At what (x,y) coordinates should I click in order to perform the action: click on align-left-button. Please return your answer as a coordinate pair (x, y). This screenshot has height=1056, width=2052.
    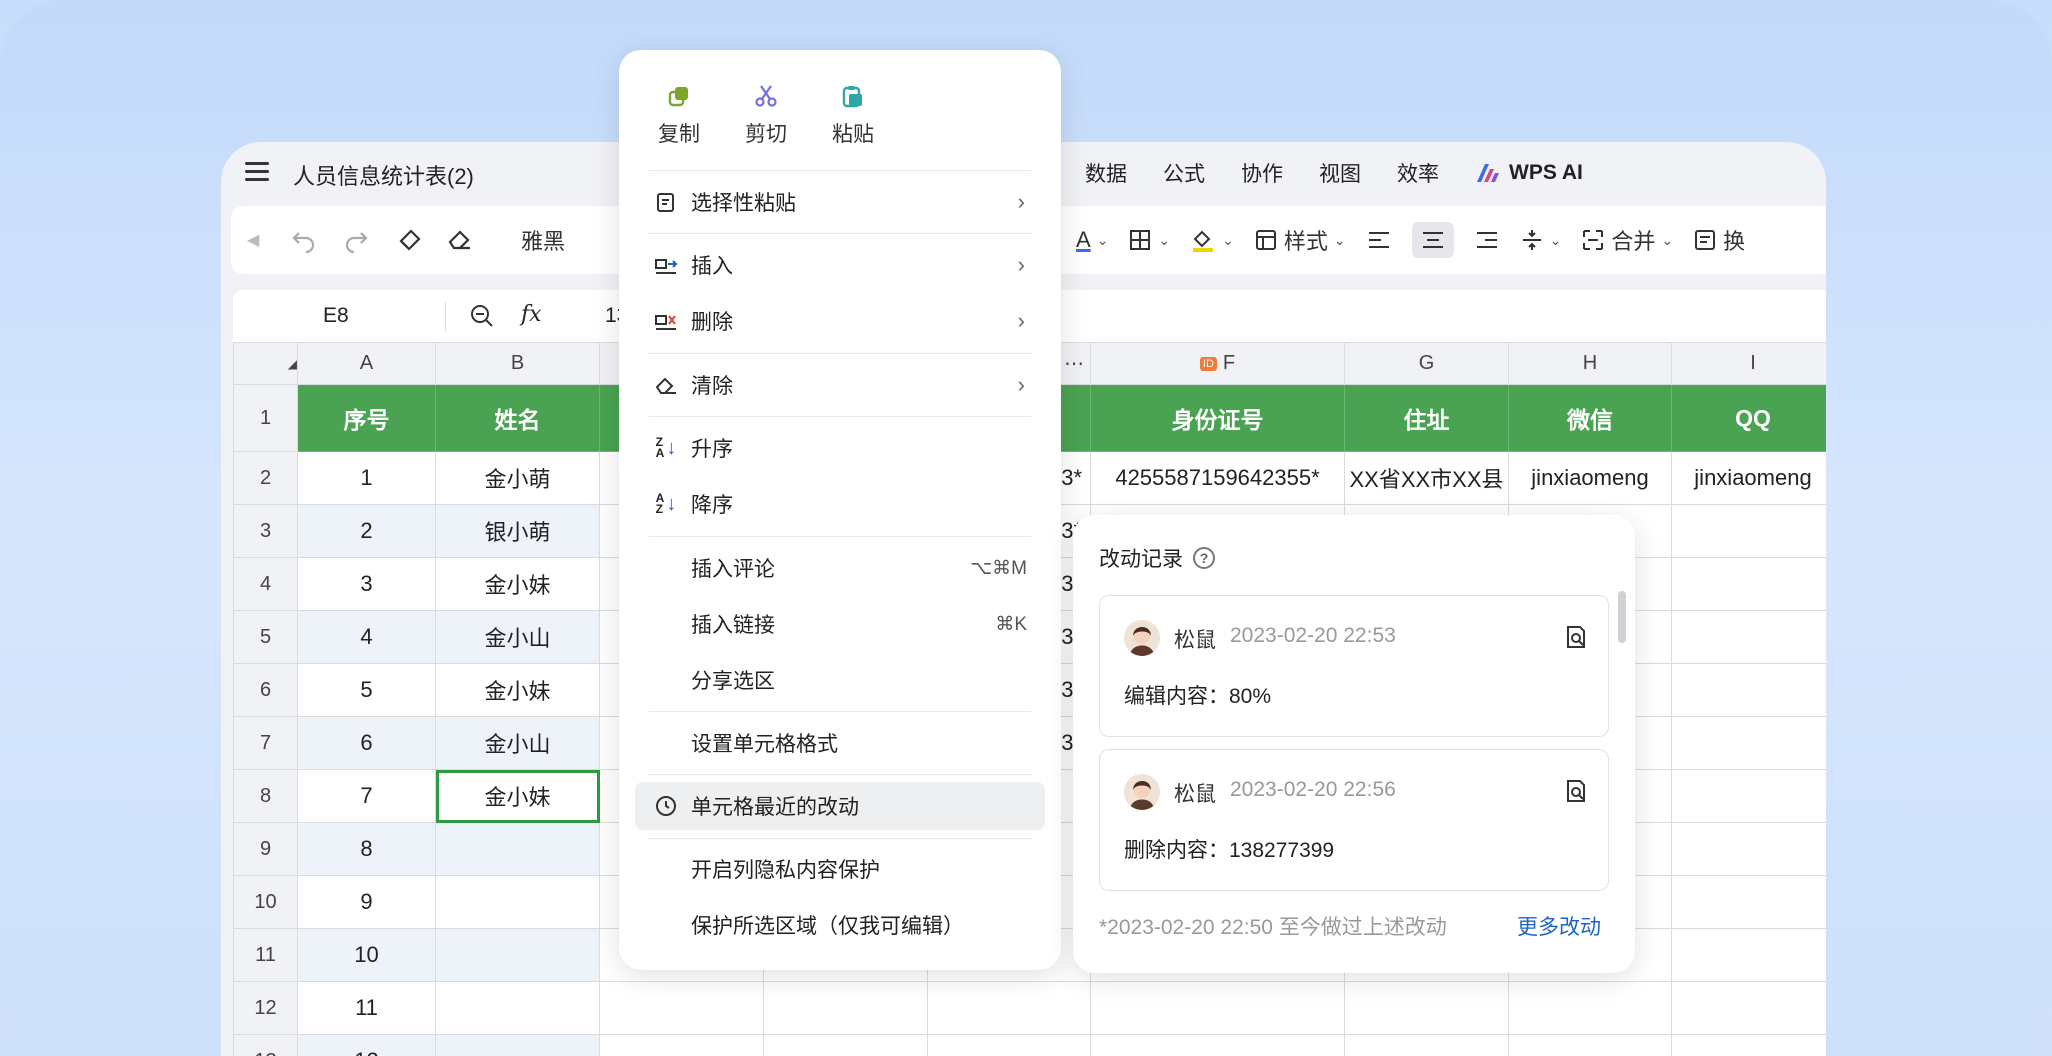
    Looking at the image, I should click on (1379, 240).